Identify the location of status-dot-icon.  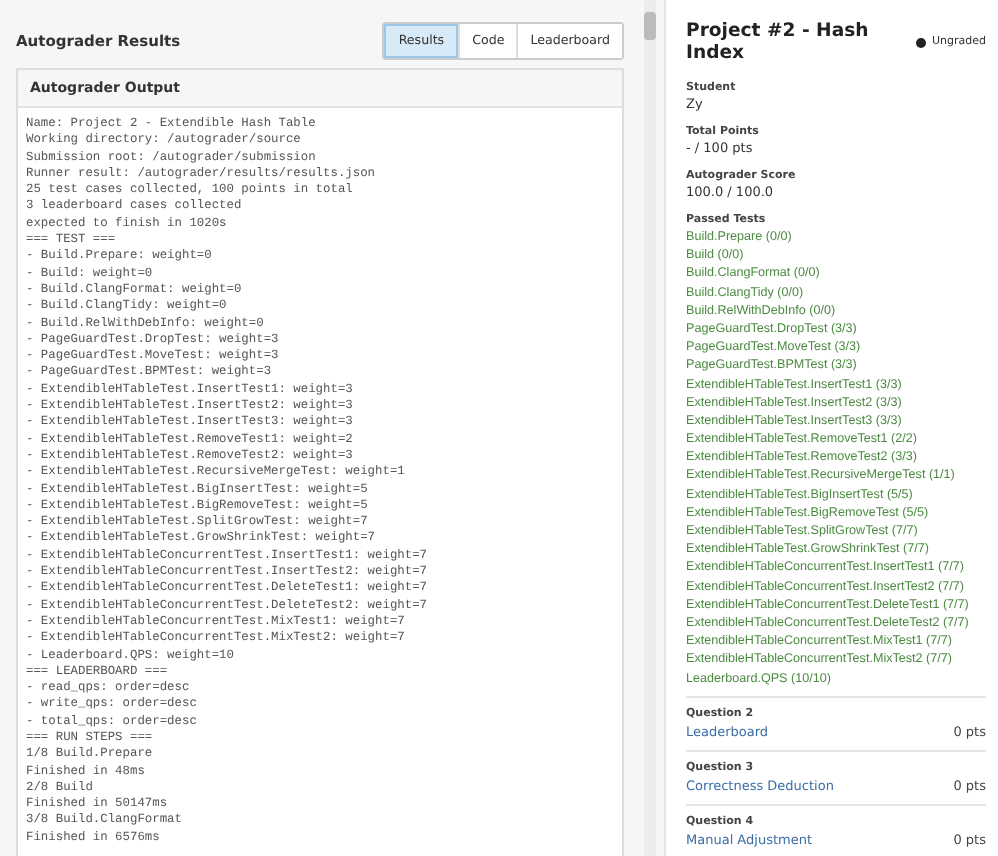
(920, 42).